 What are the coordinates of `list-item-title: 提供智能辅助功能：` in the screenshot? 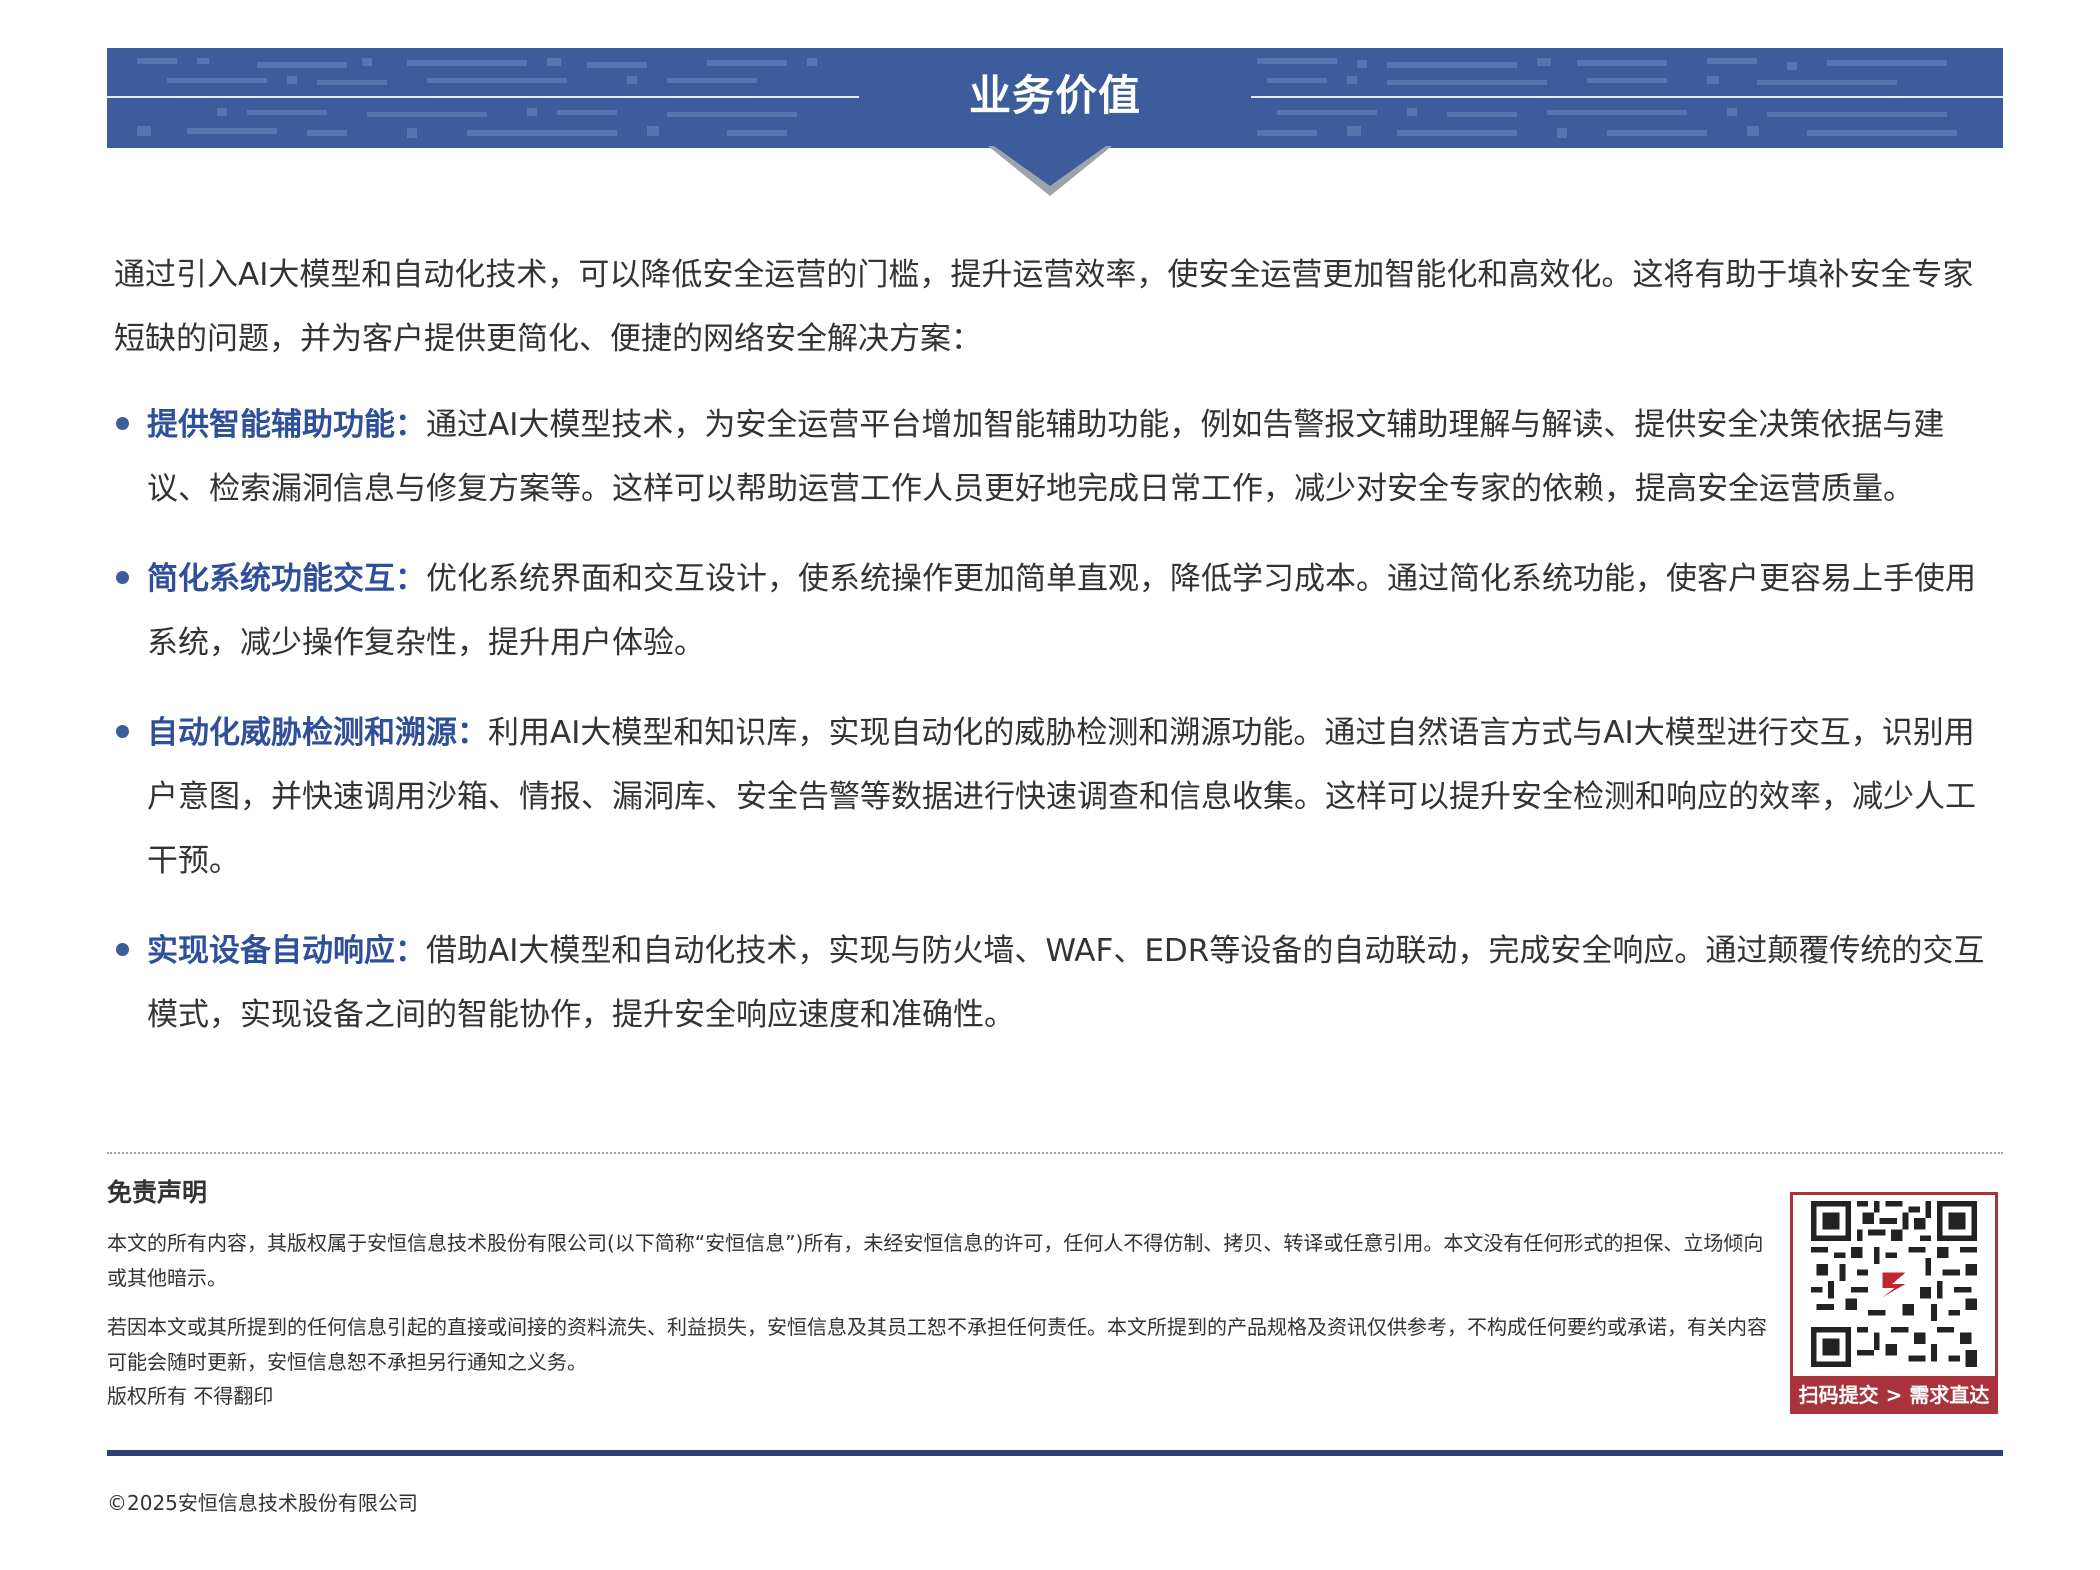 It's located at (286, 425).